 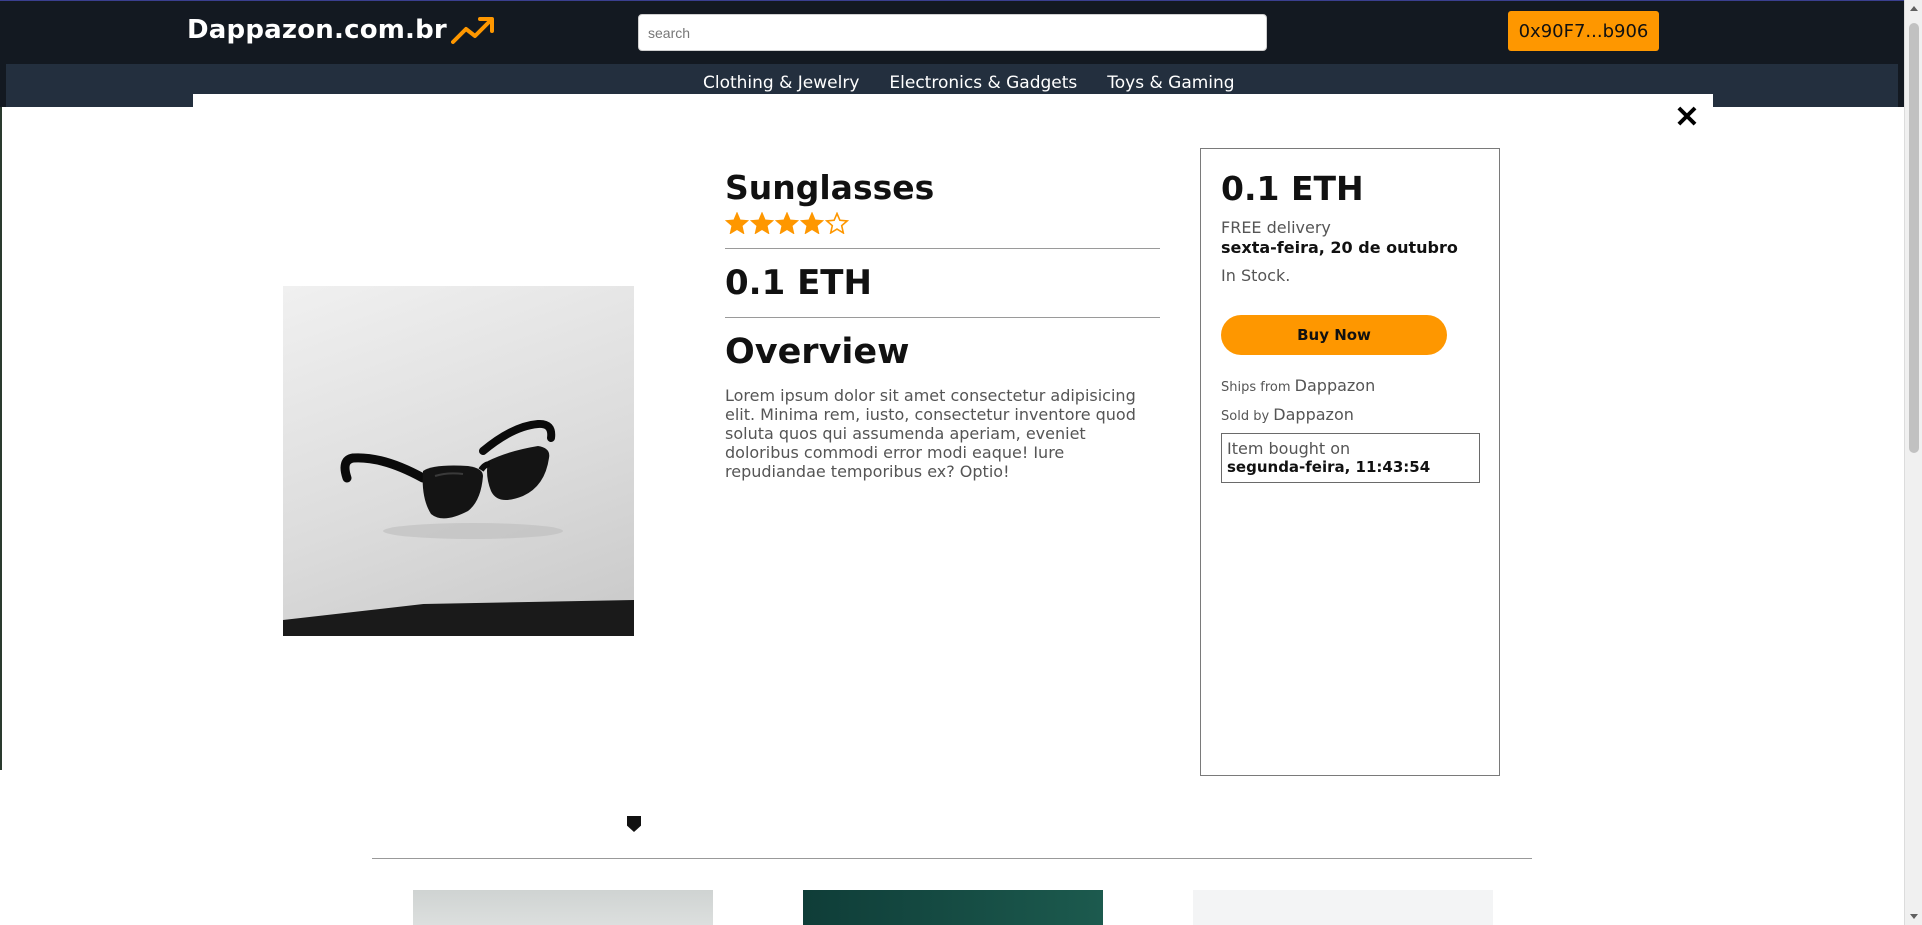 What do you see at coordinates (1914, 8) in the screenshot?
I see `scroll-up-arrow-icon` at bounding box center [1914, 8].